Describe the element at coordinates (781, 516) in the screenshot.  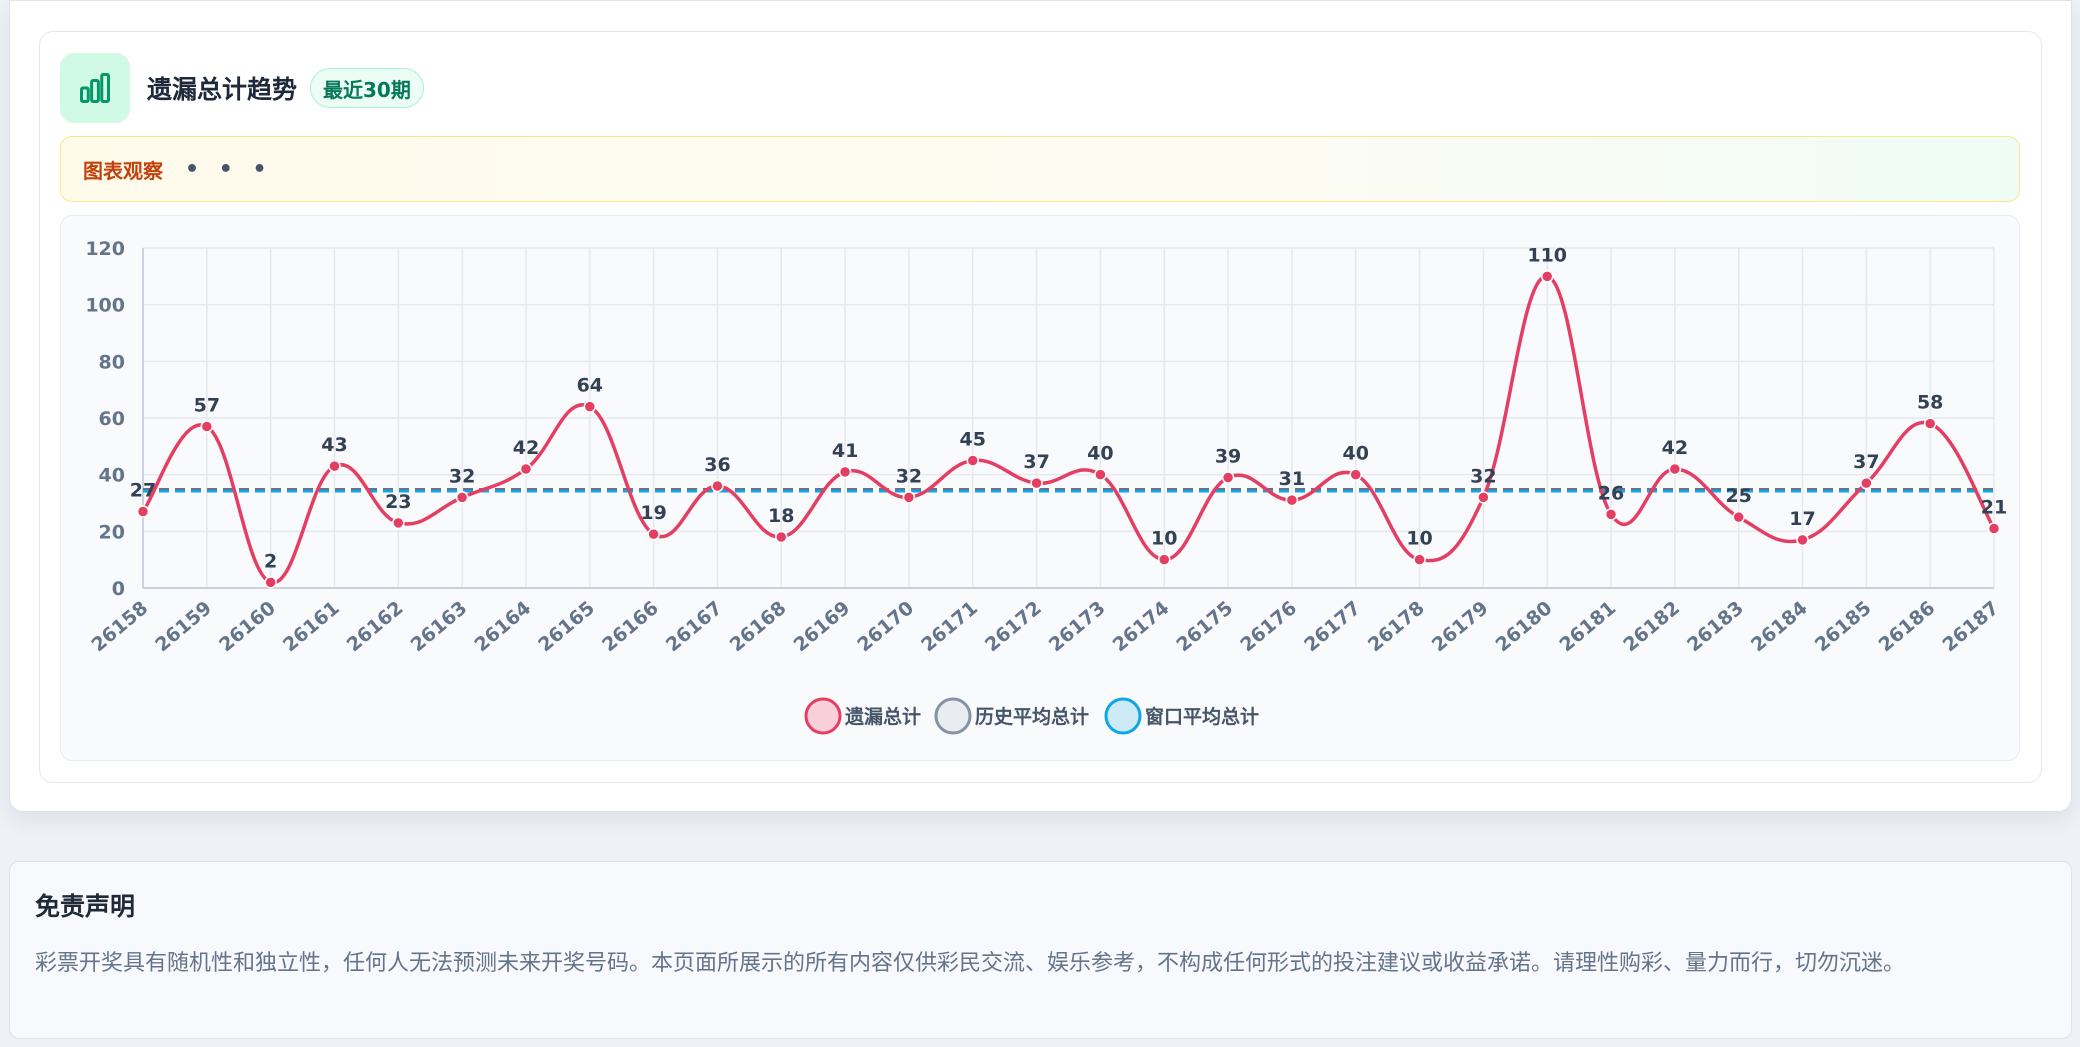
I see `data-label: 18` at that location.